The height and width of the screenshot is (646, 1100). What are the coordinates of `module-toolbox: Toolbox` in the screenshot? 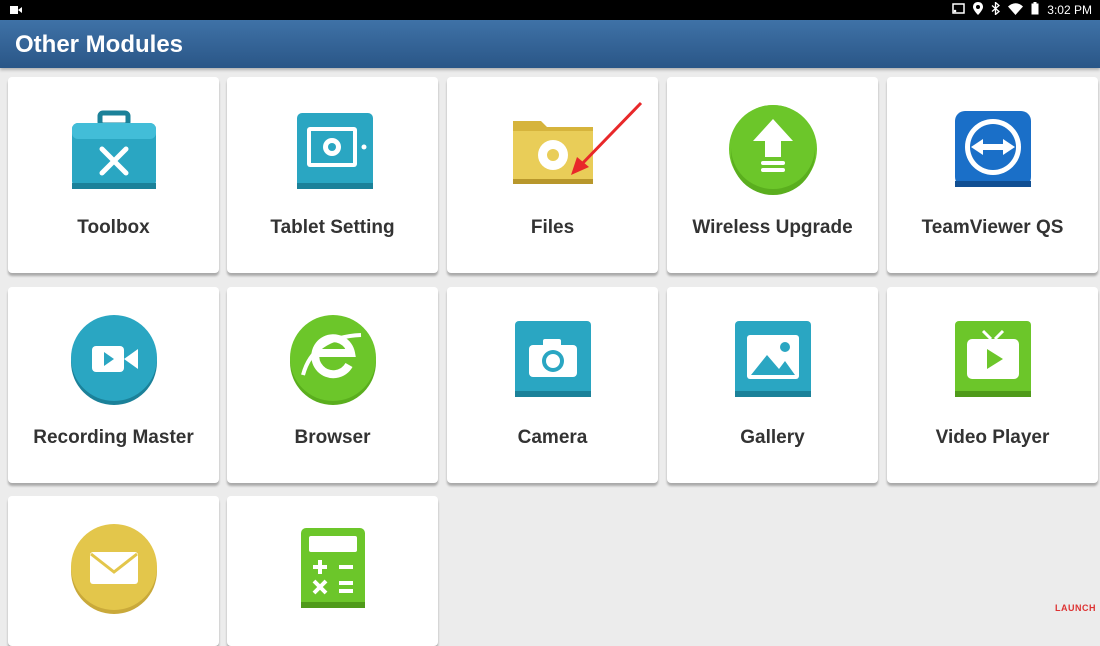 It's located at (113, 175).